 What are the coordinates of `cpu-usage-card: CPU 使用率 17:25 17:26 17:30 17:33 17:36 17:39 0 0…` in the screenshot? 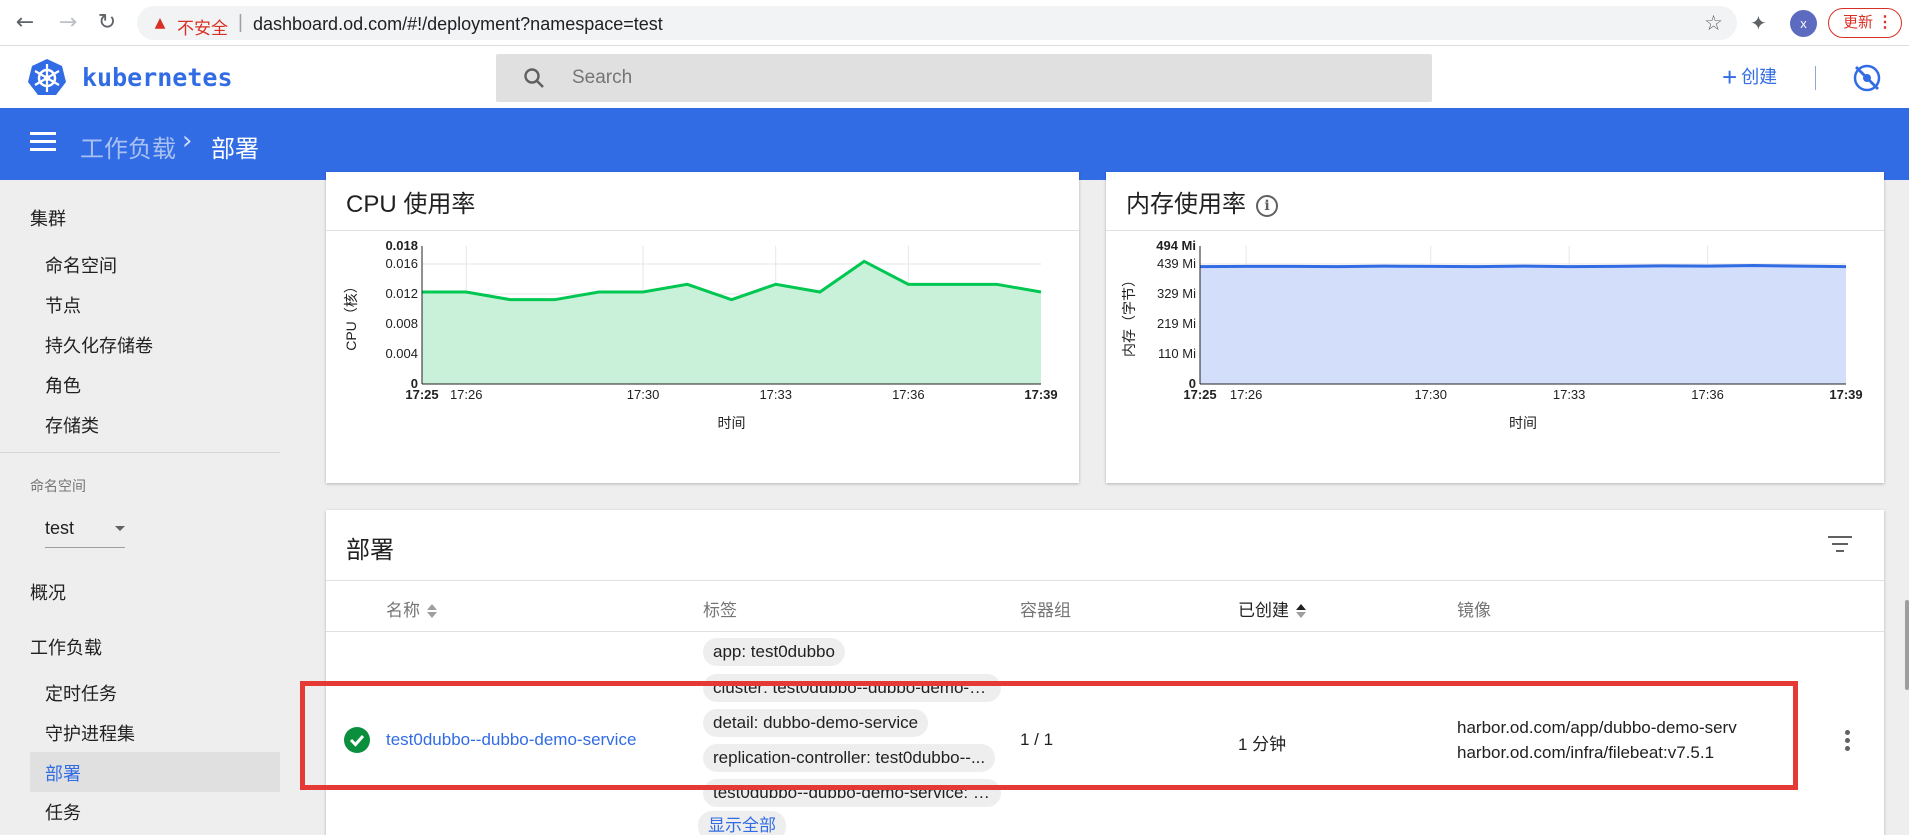 It's located at (702, 327).